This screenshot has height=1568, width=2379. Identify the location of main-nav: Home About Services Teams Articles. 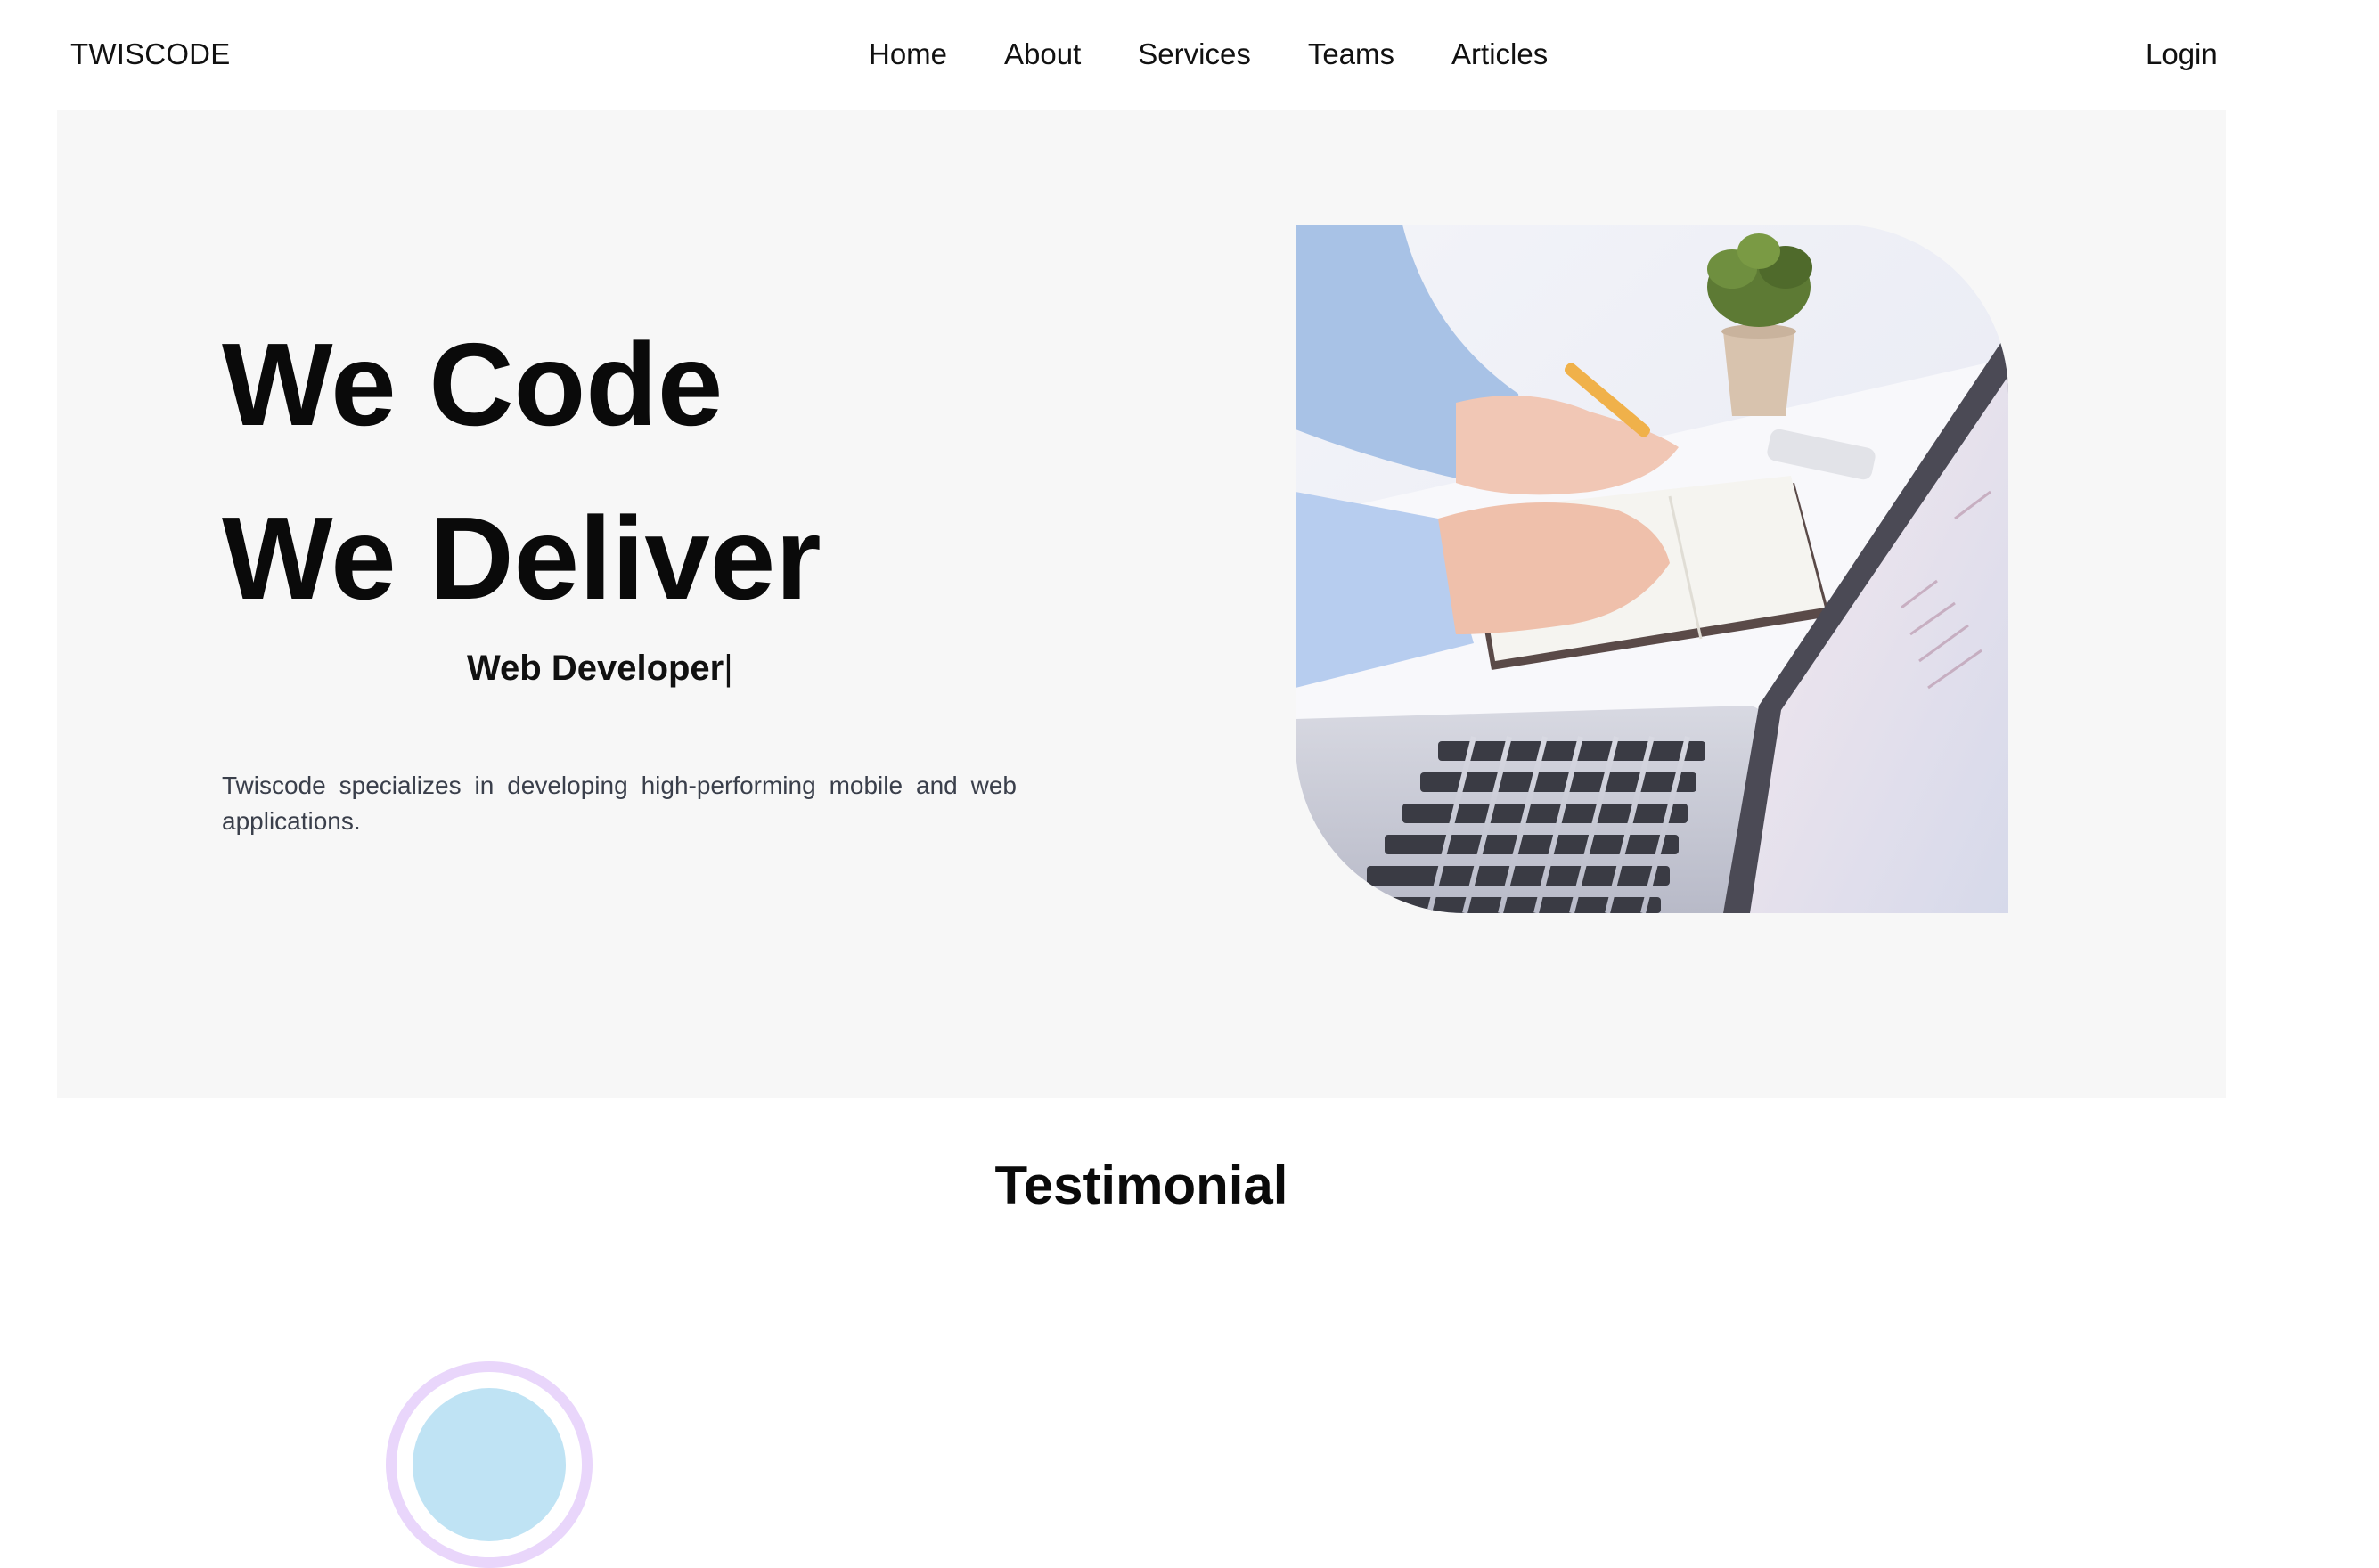
(1237, 54).